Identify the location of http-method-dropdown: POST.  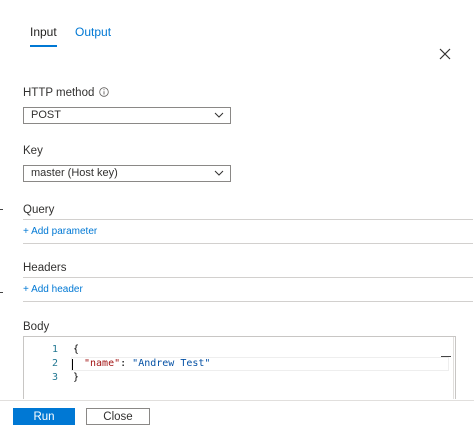
(127, 115).